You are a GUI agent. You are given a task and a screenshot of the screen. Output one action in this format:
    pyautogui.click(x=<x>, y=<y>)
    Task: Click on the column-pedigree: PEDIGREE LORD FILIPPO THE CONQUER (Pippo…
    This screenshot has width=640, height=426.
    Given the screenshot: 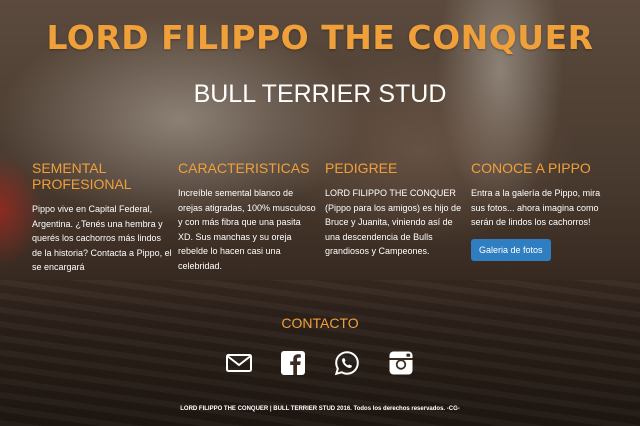 What is the action you would take?
    pyautogui.click(x=395, y=209)
    